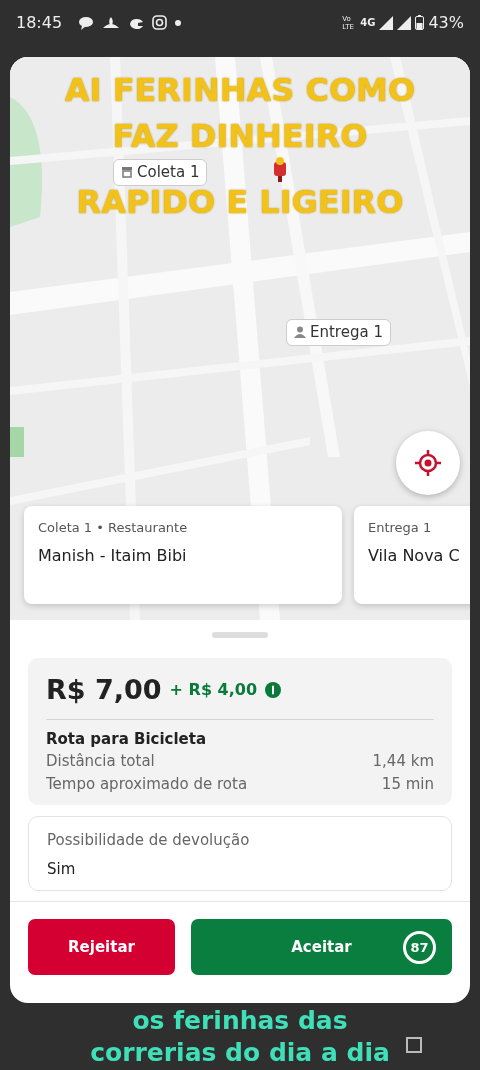  Describe the element at coordinates (104, 690) in the screenshot. I see `price: R$ 7,00` at that location.